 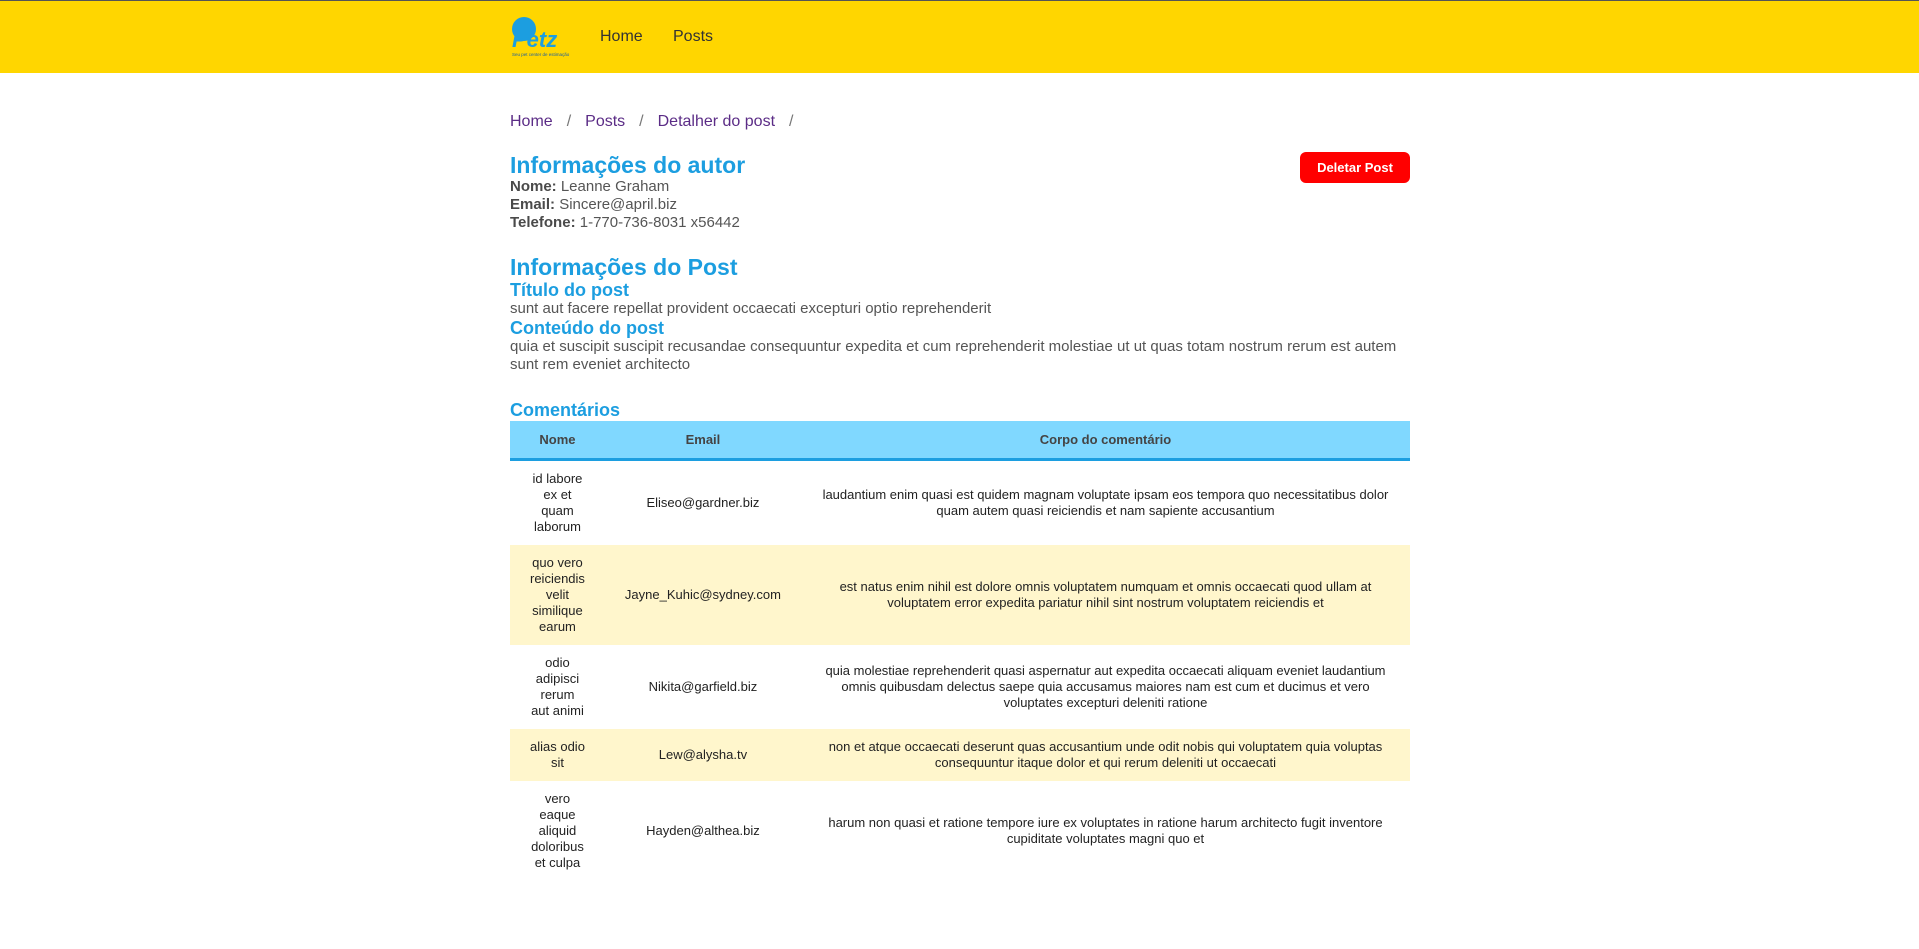 I want to click on nav-posts-link: Posts, so click(x=693, y=37).